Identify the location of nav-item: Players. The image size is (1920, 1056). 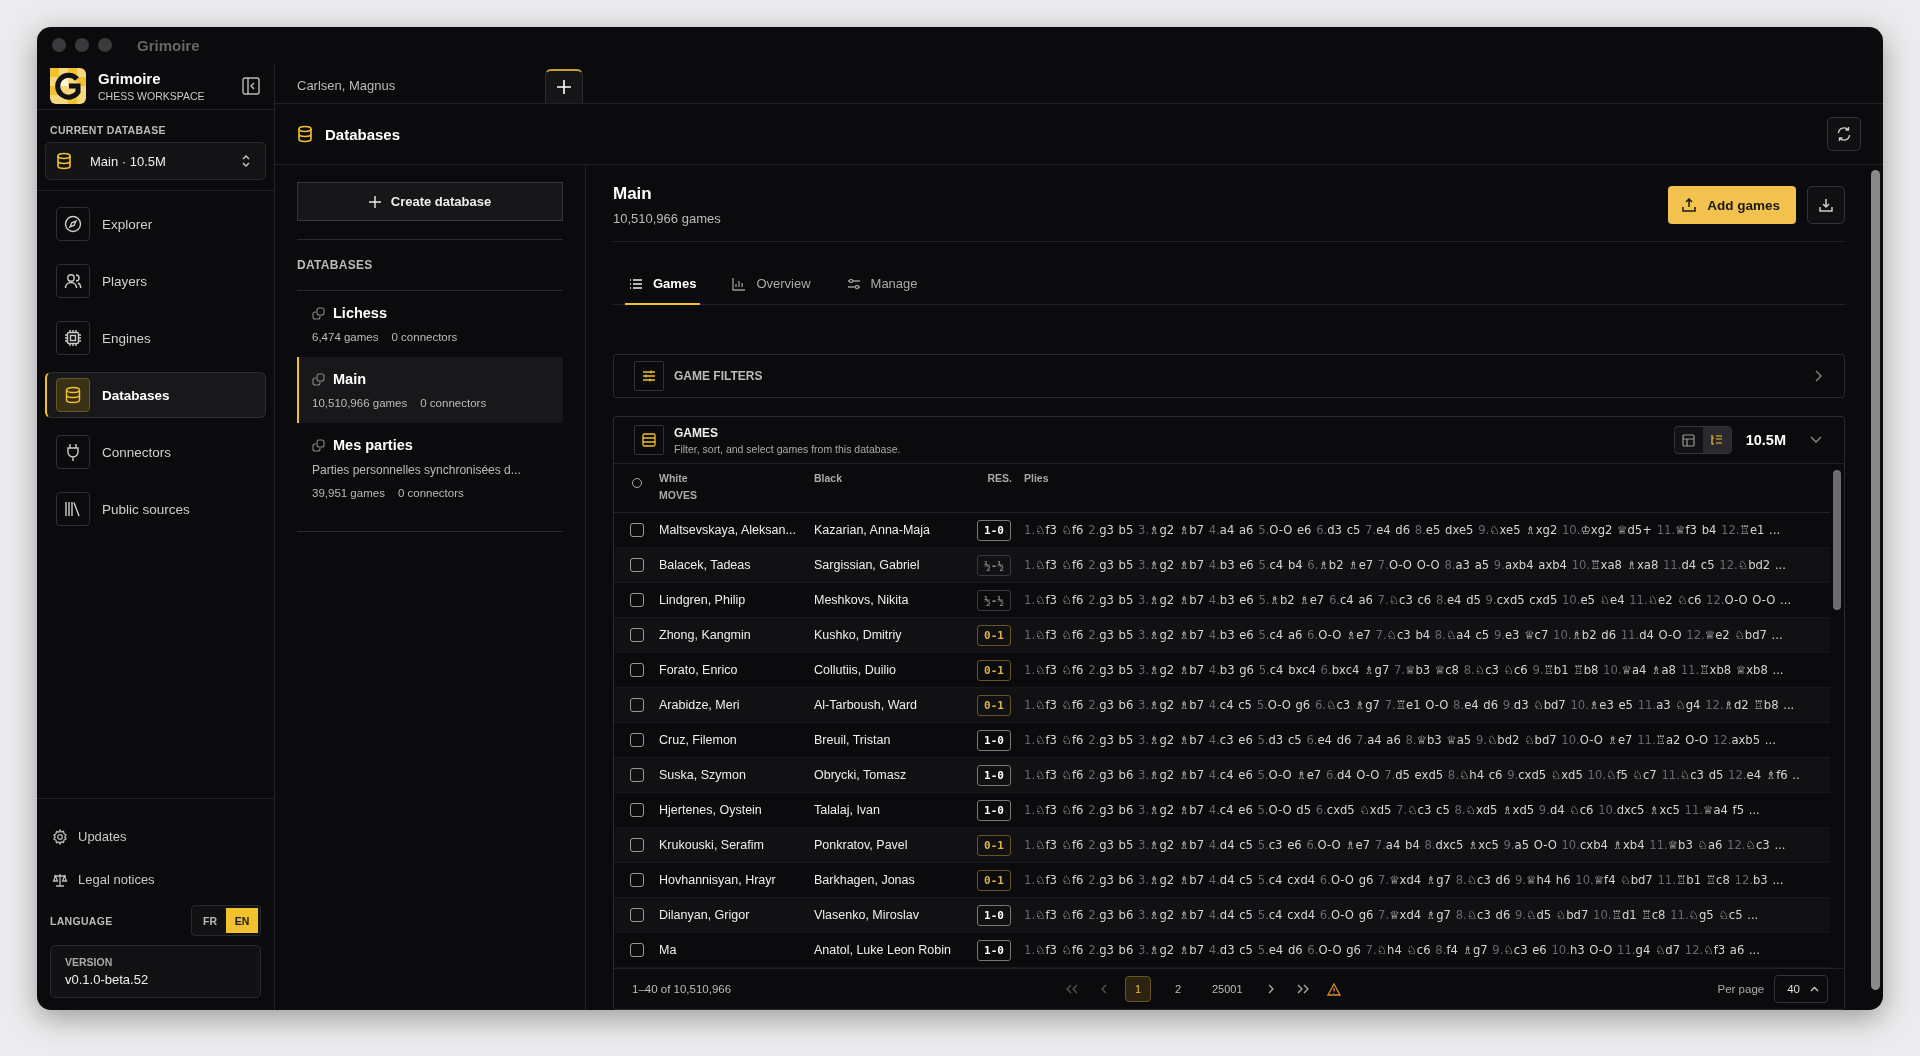
(155, 281).